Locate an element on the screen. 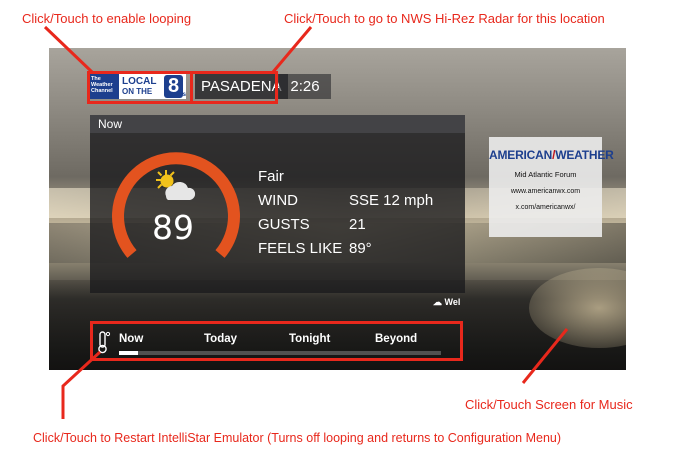  partly-sunny-icon is located at coordinates (176, 185).